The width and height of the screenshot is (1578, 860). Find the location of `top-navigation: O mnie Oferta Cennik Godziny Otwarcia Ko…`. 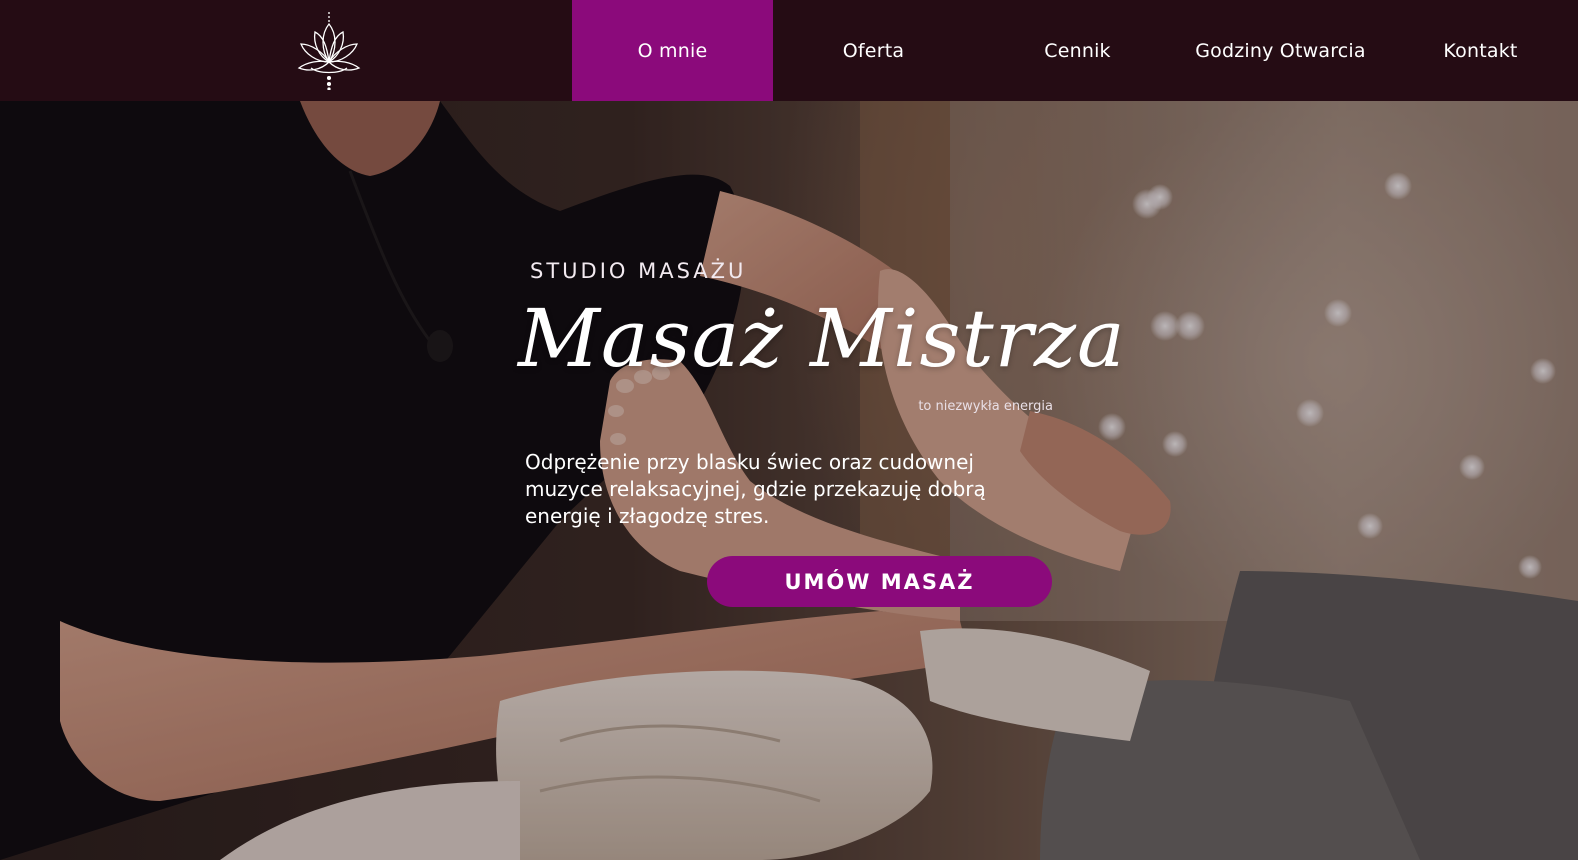

top-navigation: O mnie Oferta Cennik Godziny Otwarcia Ko… is located at coordinates (789, 50).